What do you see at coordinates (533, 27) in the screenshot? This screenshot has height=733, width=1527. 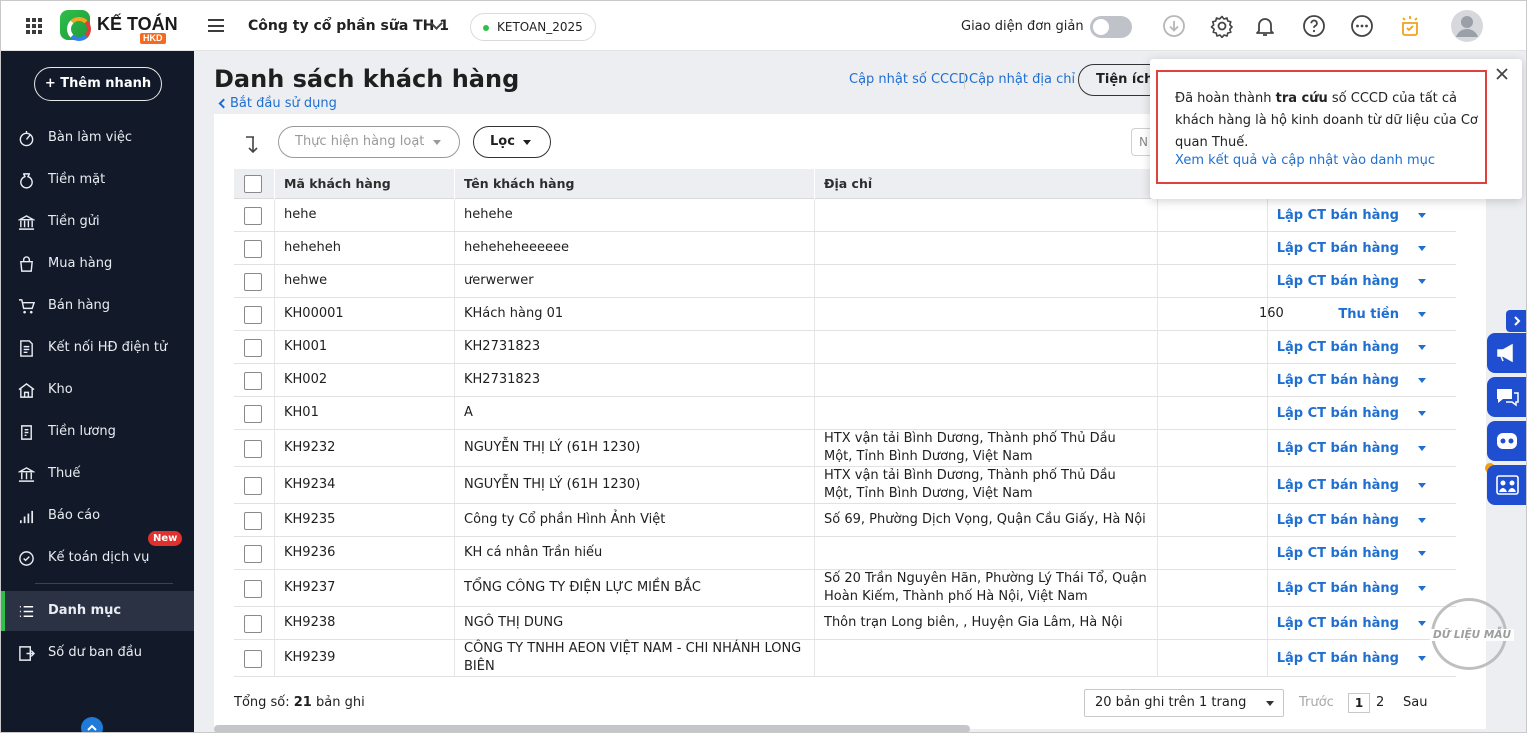 I see `database-pill: KETOAN_2025` at bounding box center [533, 27].